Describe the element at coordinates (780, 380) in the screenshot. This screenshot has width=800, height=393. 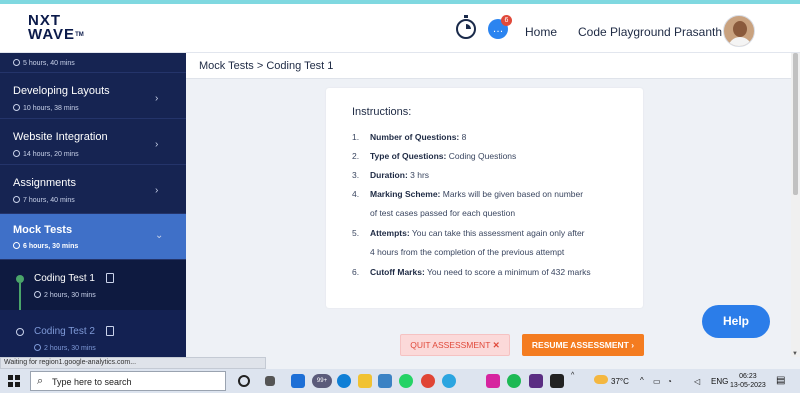
I see `notifications-icon: ▤` at that location.